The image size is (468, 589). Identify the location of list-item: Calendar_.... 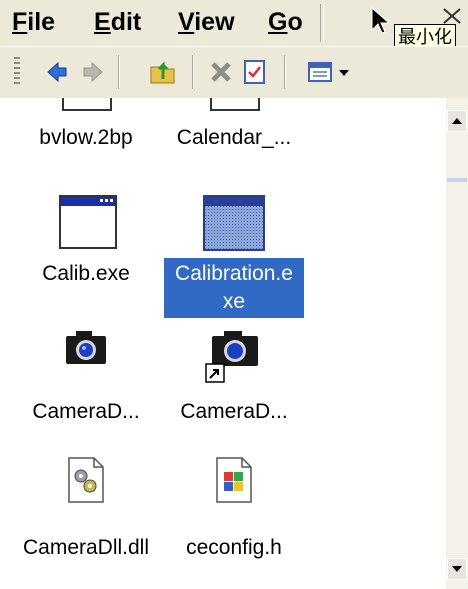
(234, 138).